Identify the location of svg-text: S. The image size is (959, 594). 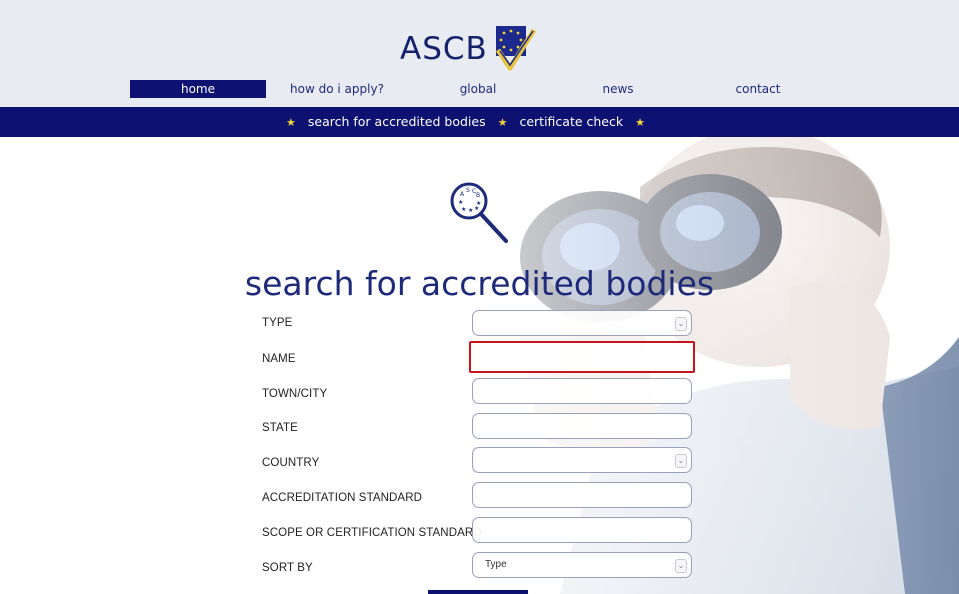
(468, 190).